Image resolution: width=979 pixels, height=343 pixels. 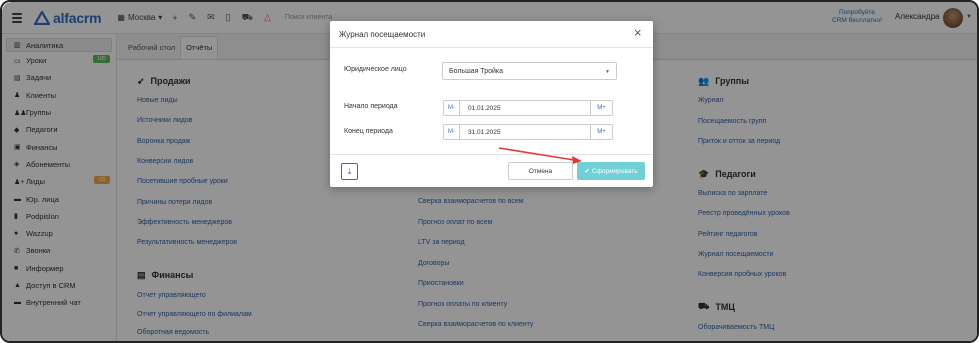 I want to click on generate-button: ✔ Сформировать, so click(x=611, y=171).